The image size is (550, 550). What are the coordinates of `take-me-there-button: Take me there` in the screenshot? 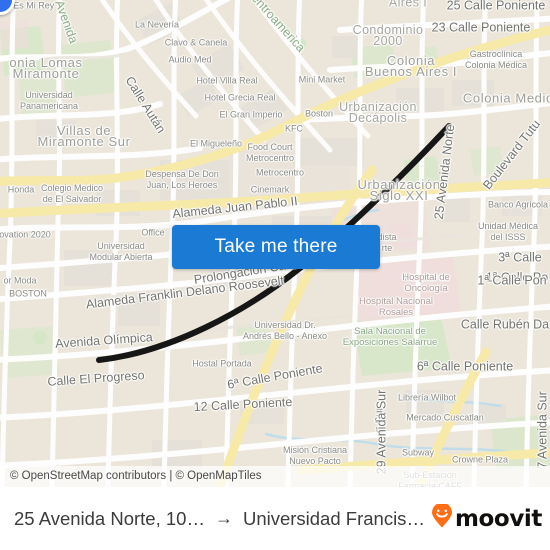 It's located at (276, 247).